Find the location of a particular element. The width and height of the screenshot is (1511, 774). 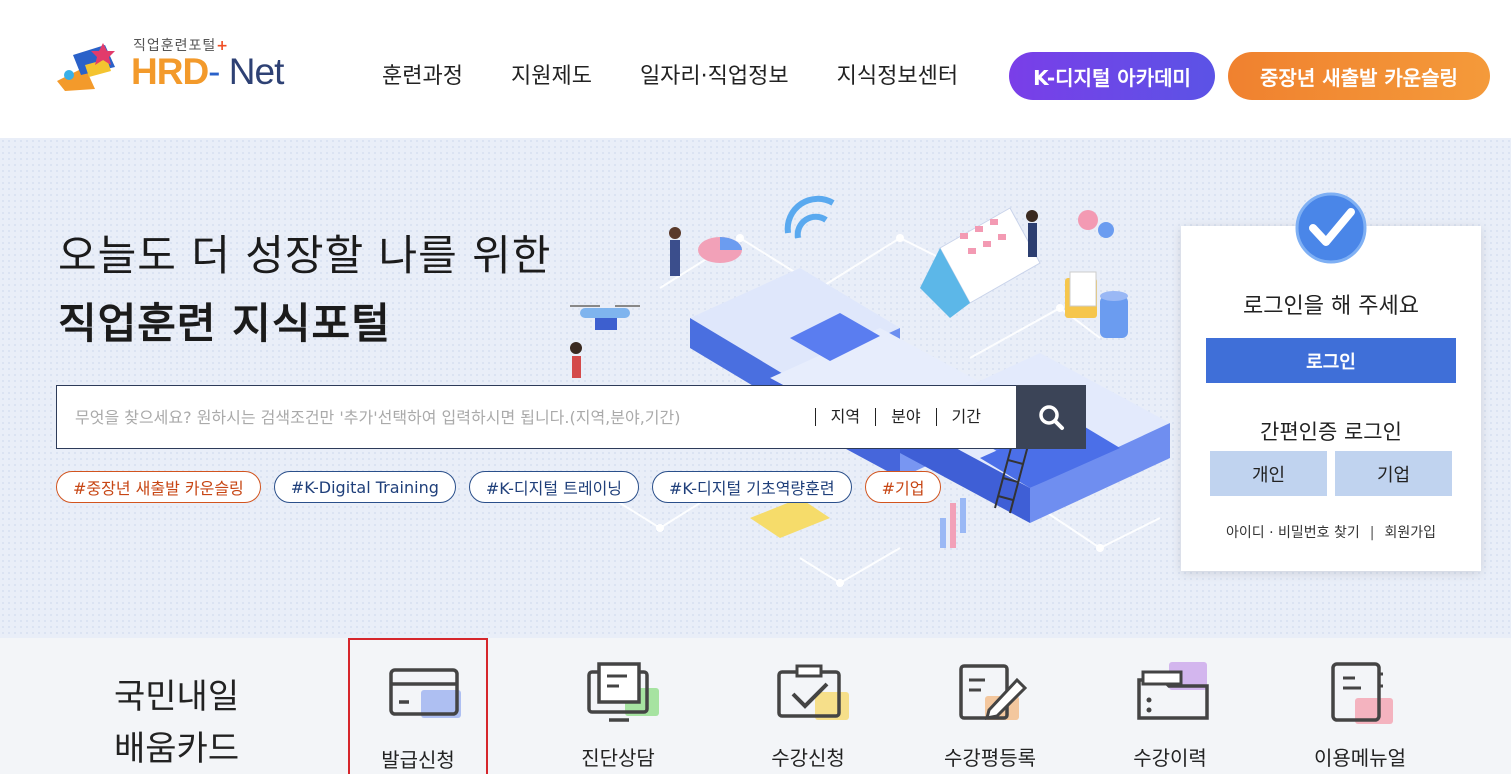

quick-item-review: 수강평등록 is located at coordinates (990, 706).